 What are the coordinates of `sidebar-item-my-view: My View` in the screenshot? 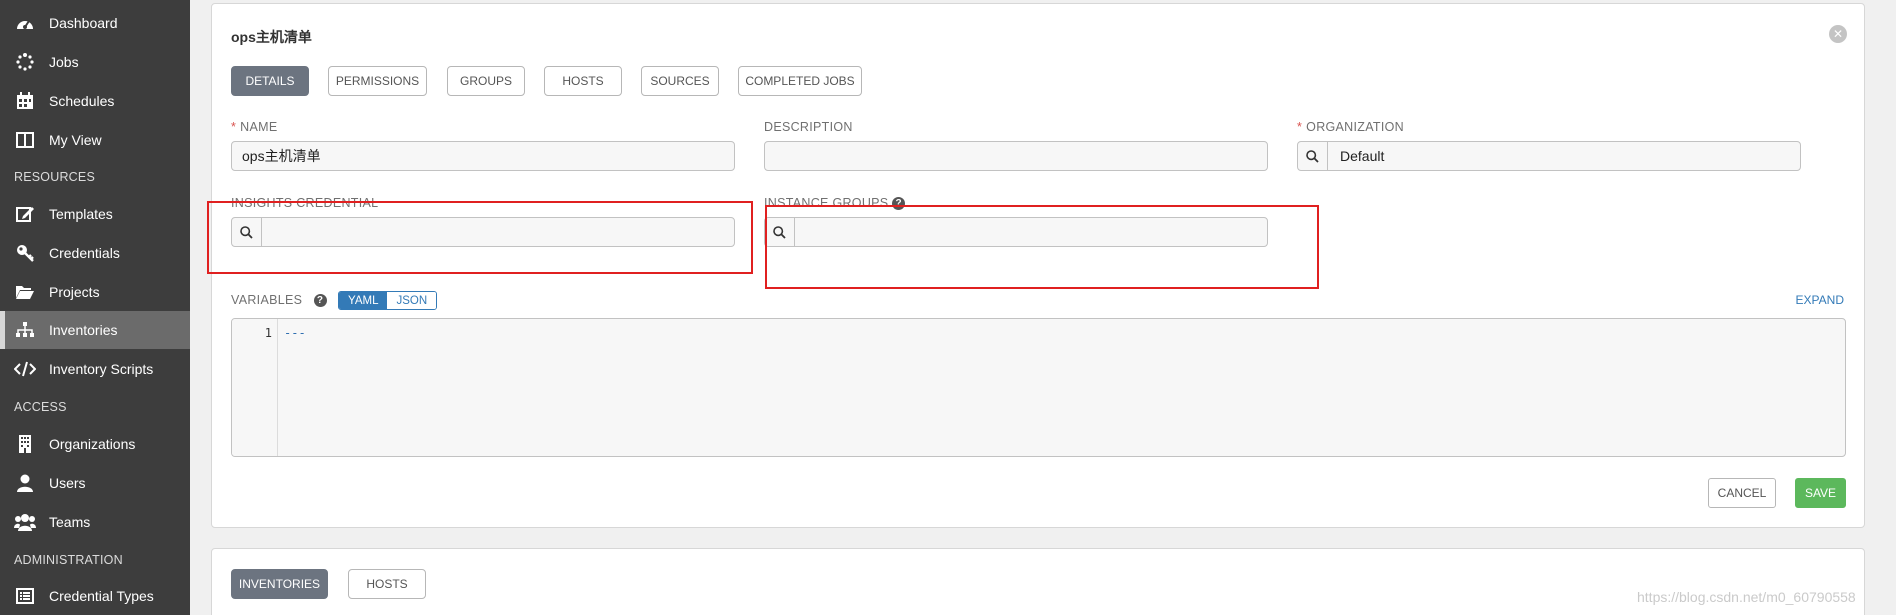 It's located at (95, 140).